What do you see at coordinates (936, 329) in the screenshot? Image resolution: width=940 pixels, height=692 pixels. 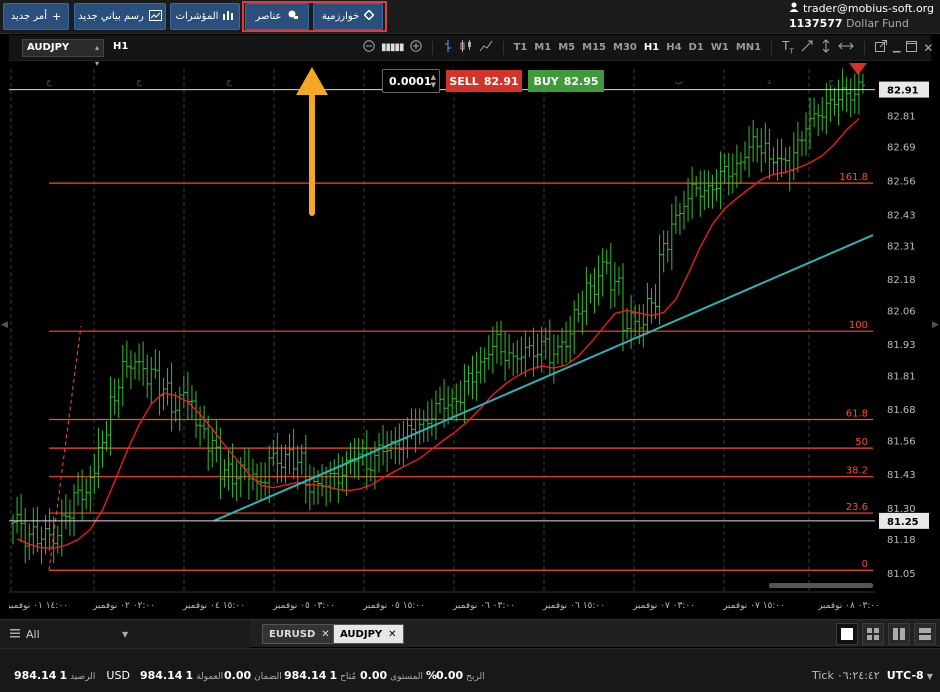 I see `right-collapse-icon: ▶` at bounding box center [936, 329].